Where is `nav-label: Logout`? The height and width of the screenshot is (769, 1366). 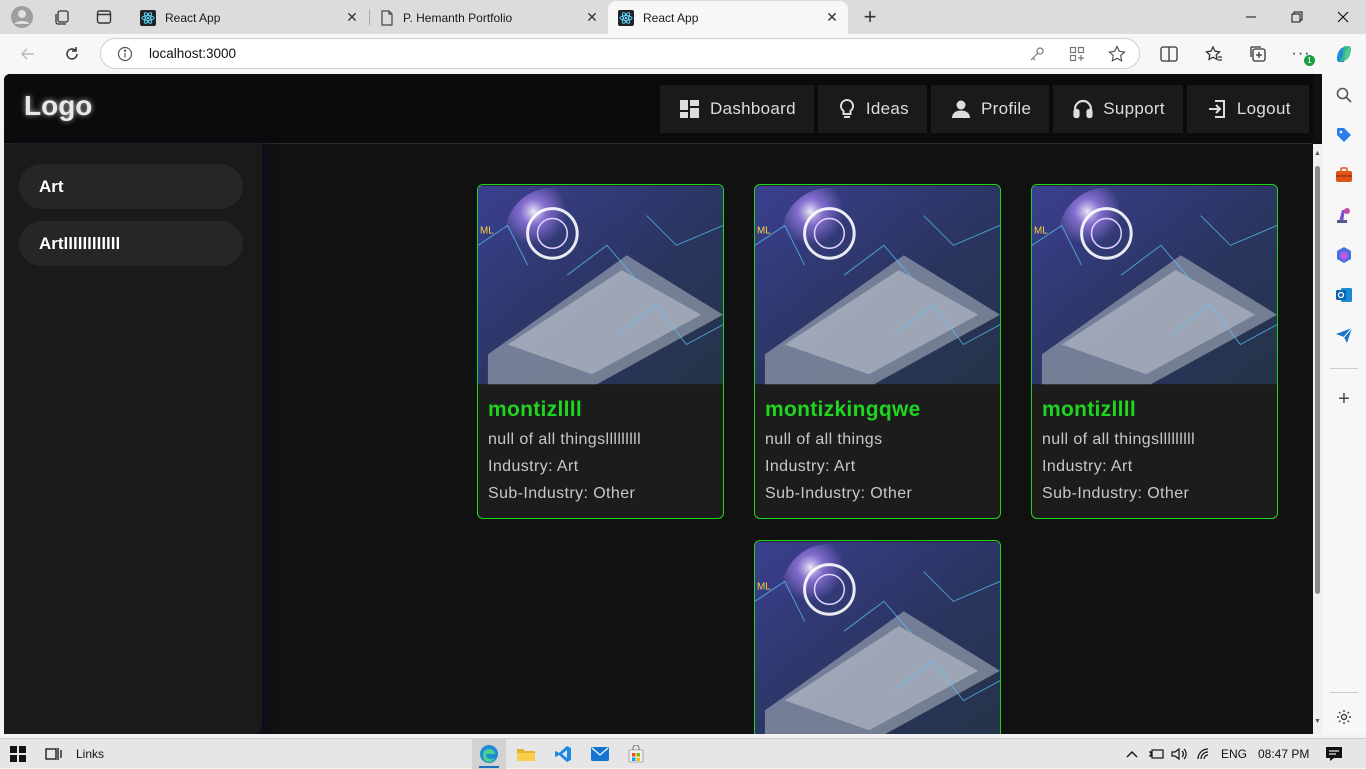
nav-label: Logout is located at coordinates (1263, 108).